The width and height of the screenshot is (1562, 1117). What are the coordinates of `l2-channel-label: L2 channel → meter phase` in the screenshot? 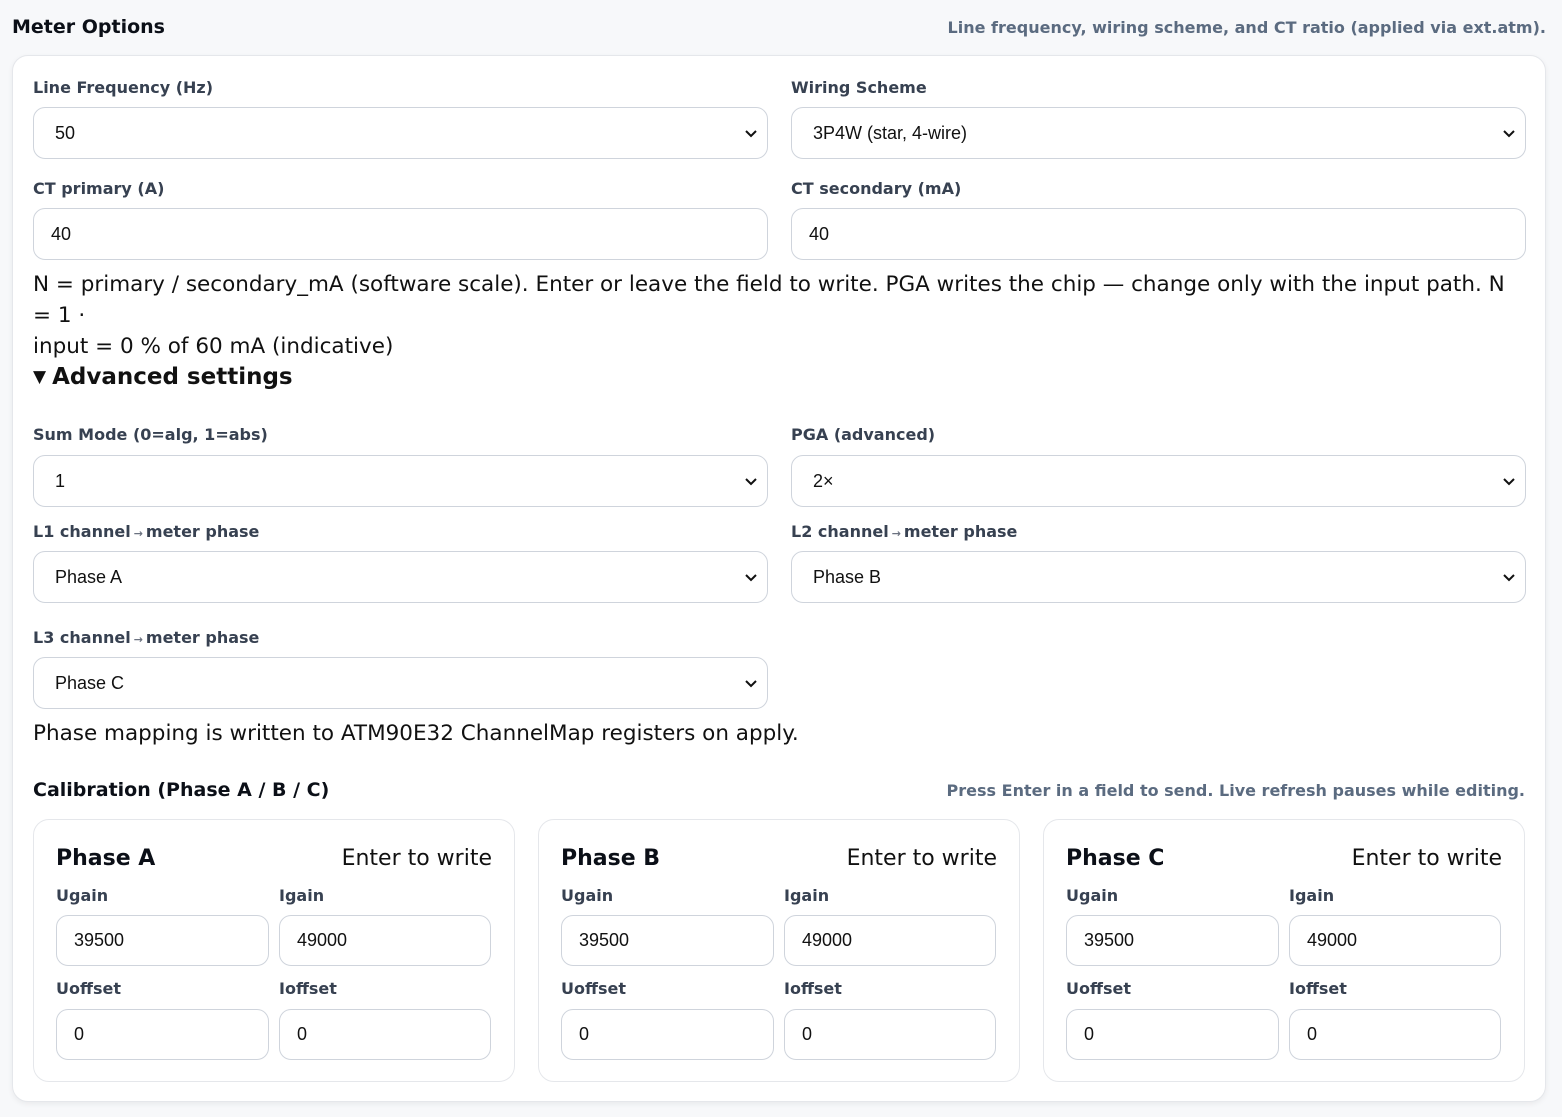 It's located at (904, 531).